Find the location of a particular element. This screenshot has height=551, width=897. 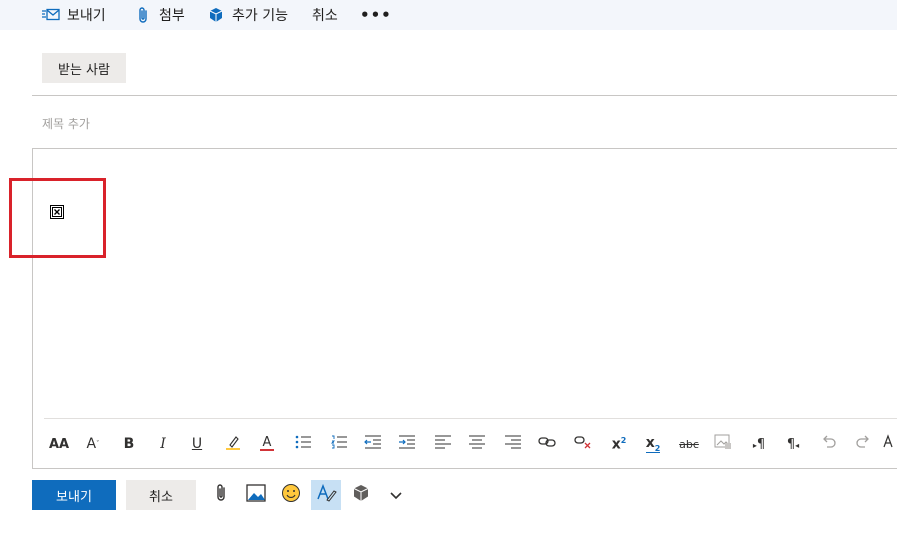

numbering-icon is located at coordinates (338, 444).